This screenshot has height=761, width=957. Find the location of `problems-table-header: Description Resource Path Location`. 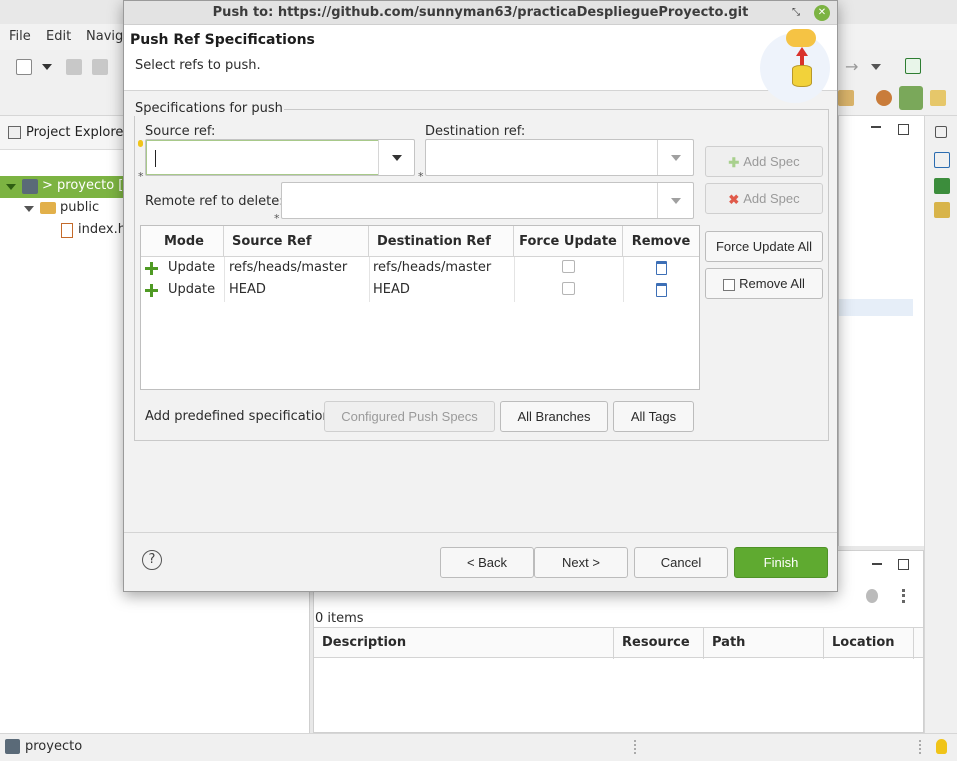

problems-table-header: Description Resource Path Location is located at coordinates (618, 643).